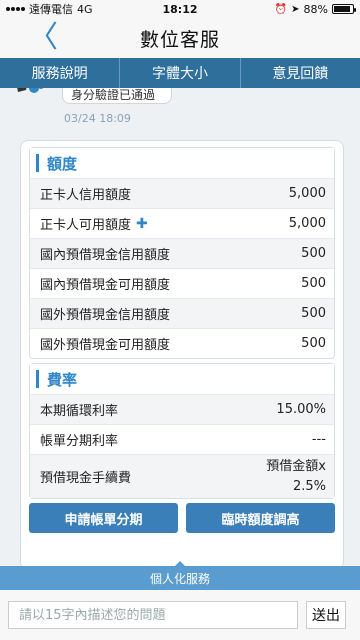  Describe the element at coordinates (309, 486) in the screenshot. I see `row-value-line-2: 2.5%` at that location.